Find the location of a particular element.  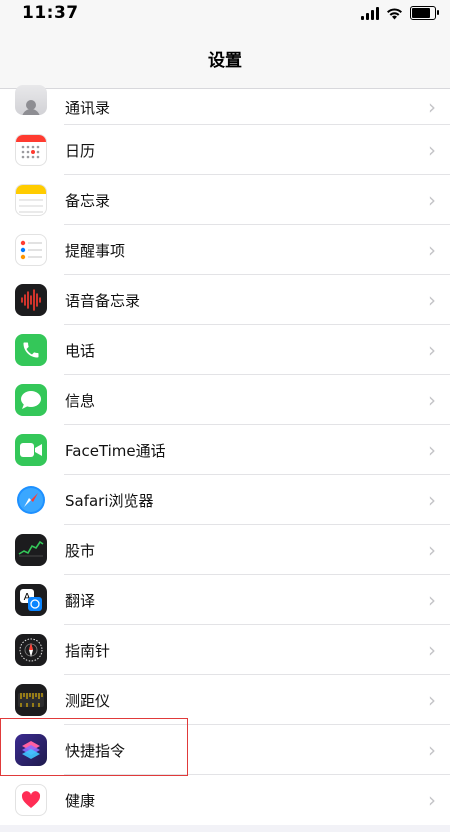

settings-item-label: 翻译 is located at coordinates (80, 600).